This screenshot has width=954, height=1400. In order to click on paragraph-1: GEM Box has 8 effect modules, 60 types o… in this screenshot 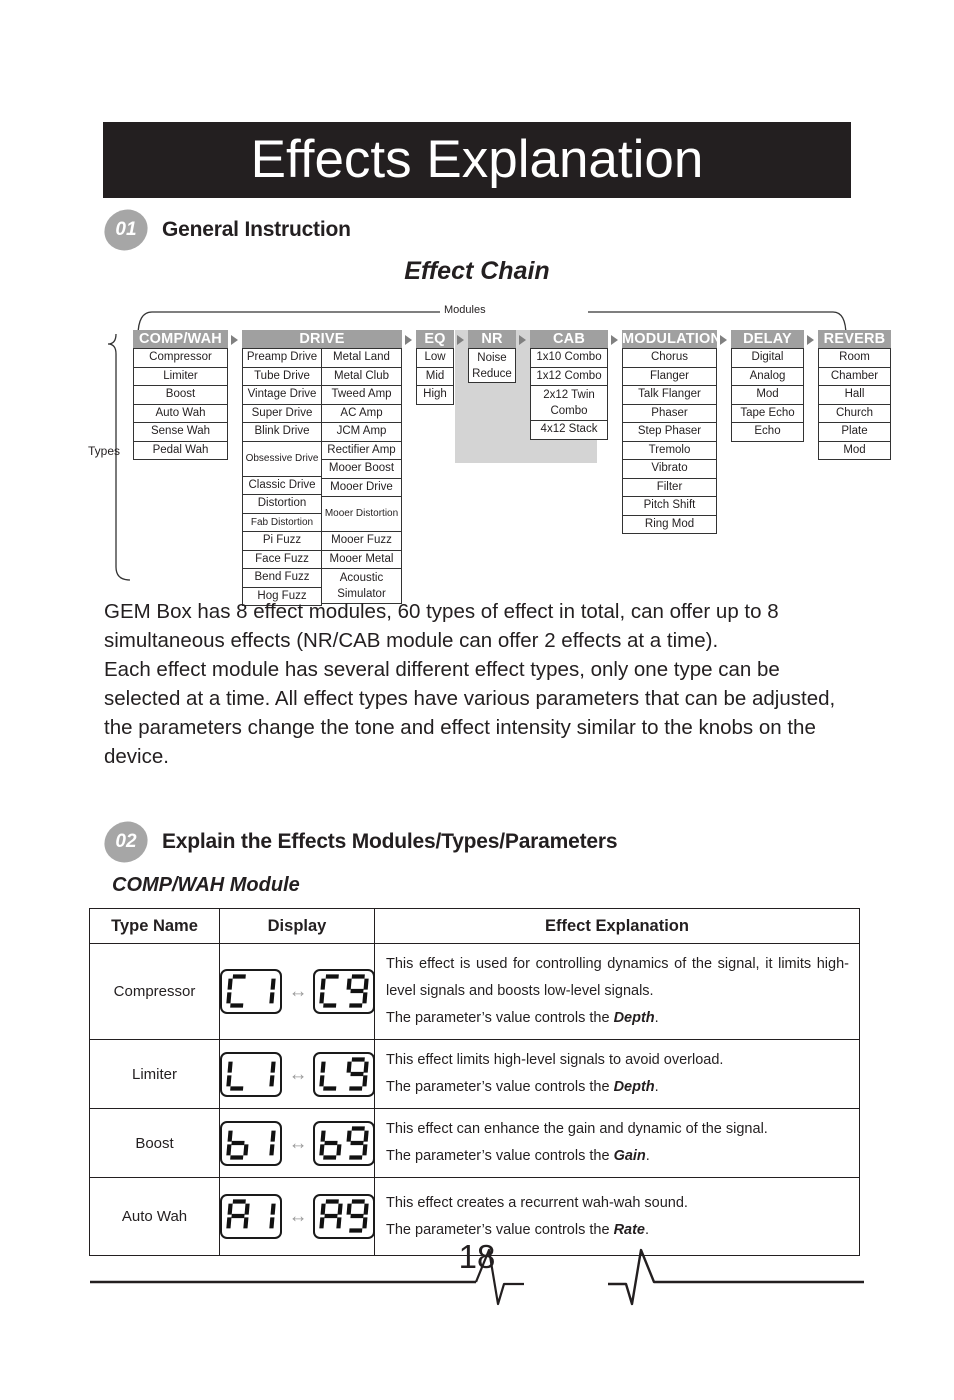, I will do `click(441, 626)`.